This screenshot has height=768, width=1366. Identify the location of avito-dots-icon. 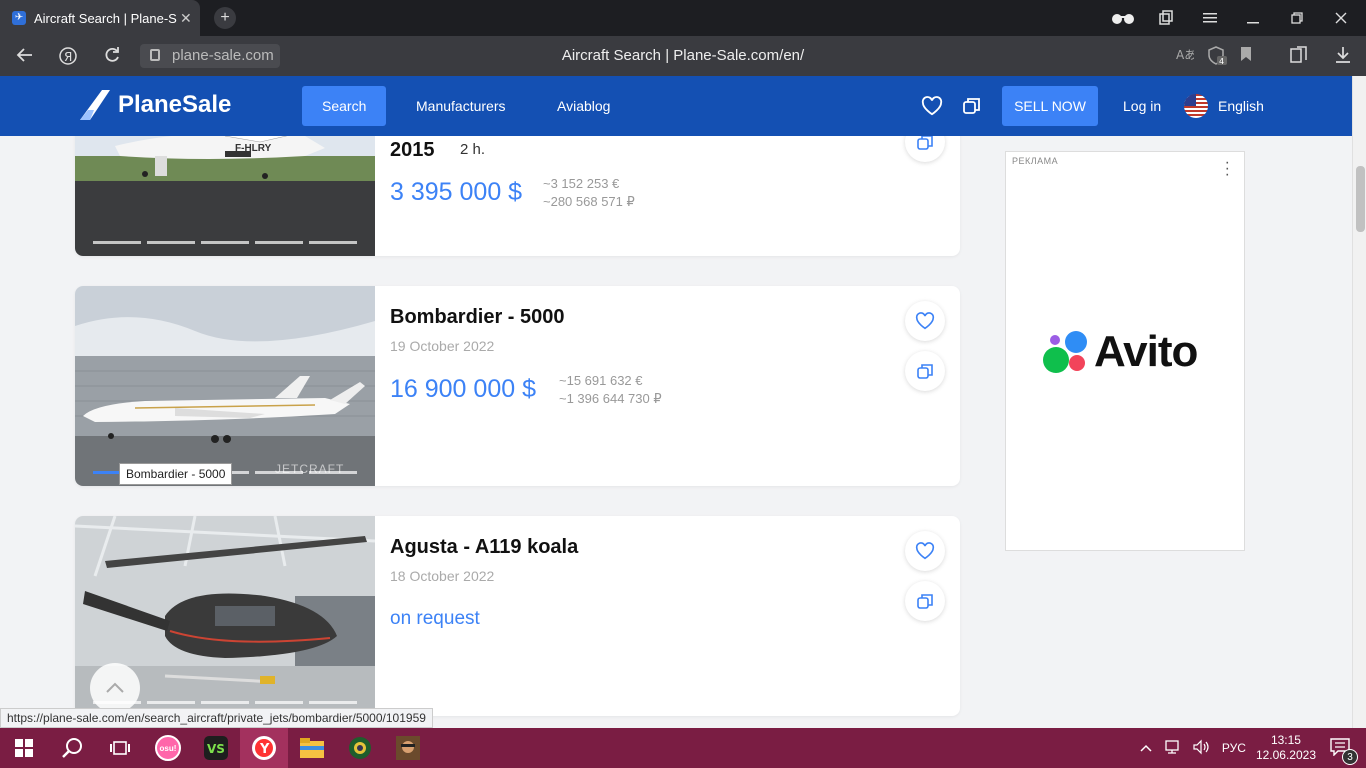
(1065, 352).